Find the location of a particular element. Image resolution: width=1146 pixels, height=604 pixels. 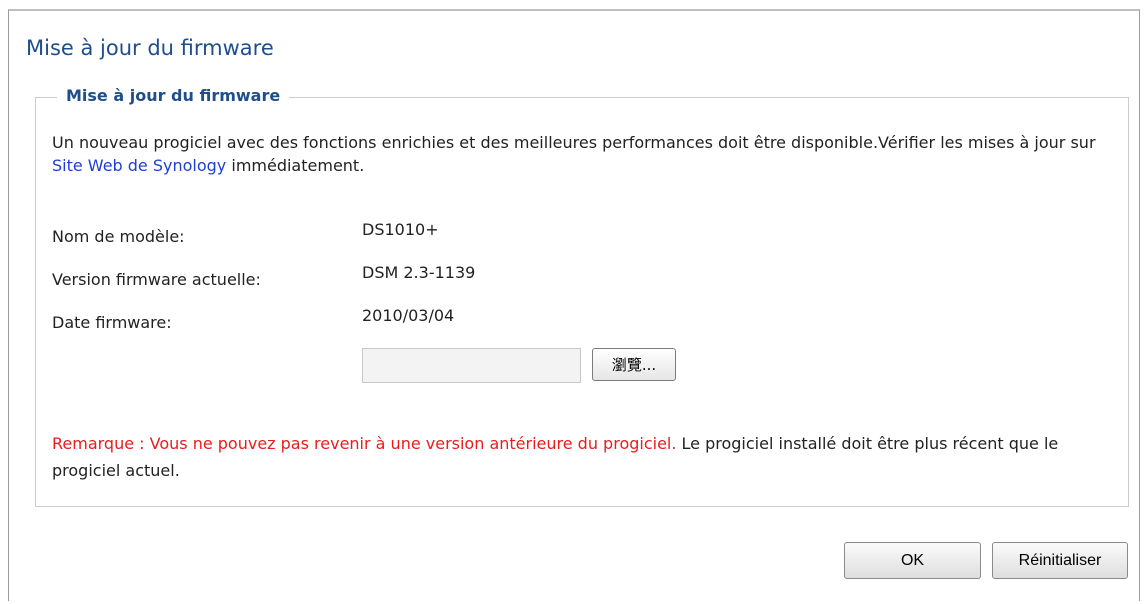

model-name-label: Nom de modèle: is located at coordinates (118, 236).